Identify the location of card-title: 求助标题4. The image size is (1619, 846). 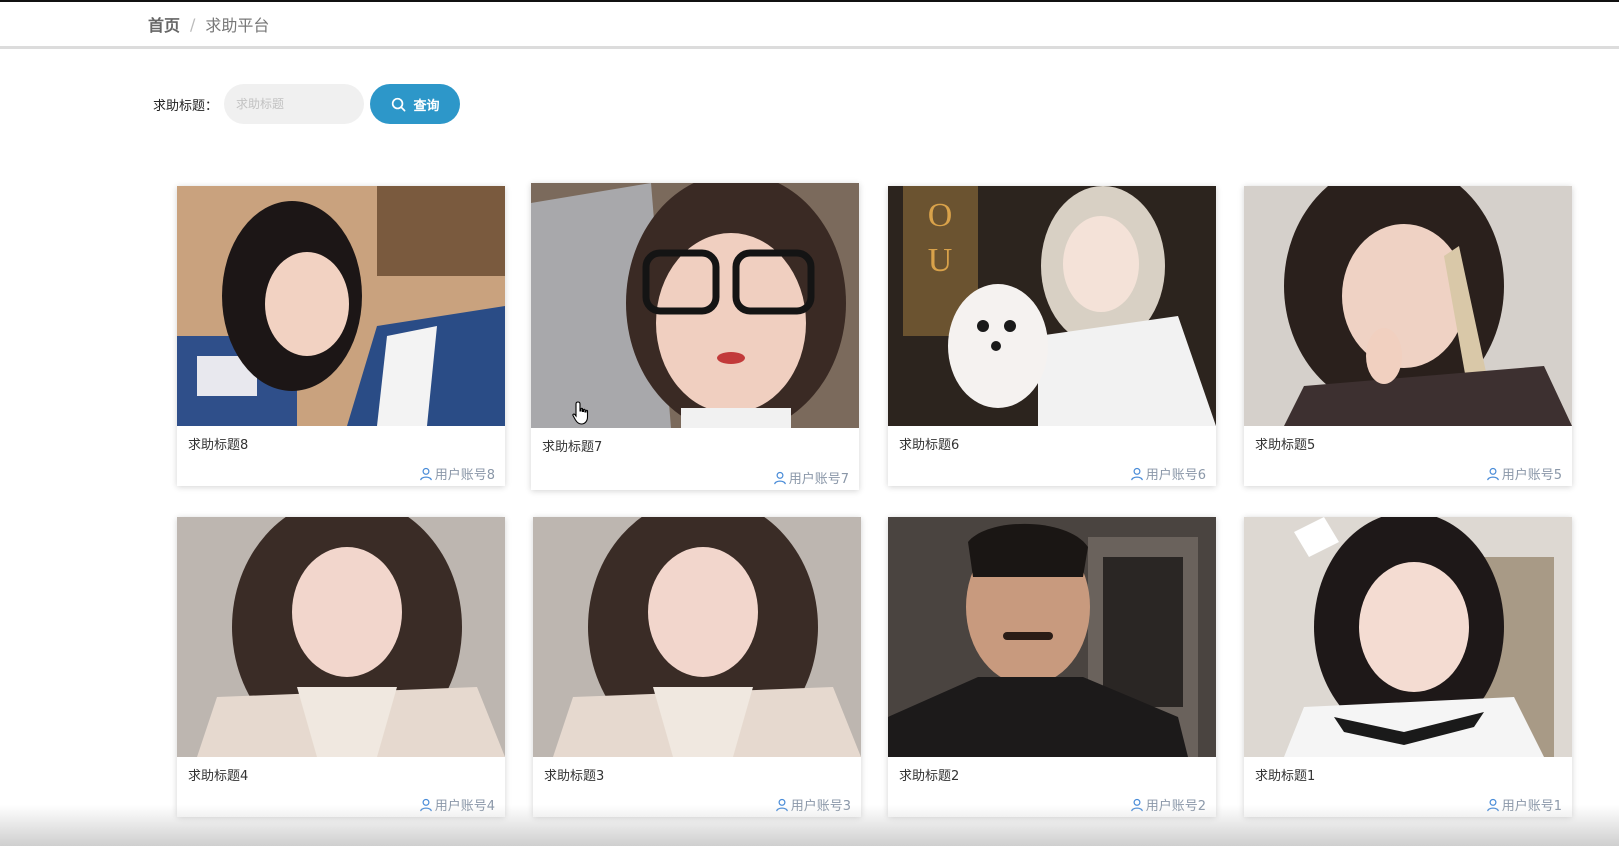
(218, 776).